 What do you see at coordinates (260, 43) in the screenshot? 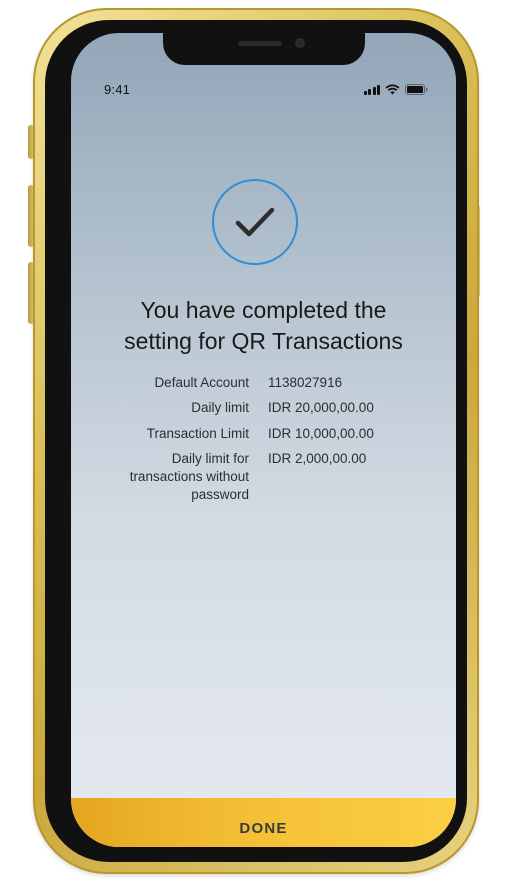
I see `speaker-grille` at bounding box center [260, 43].